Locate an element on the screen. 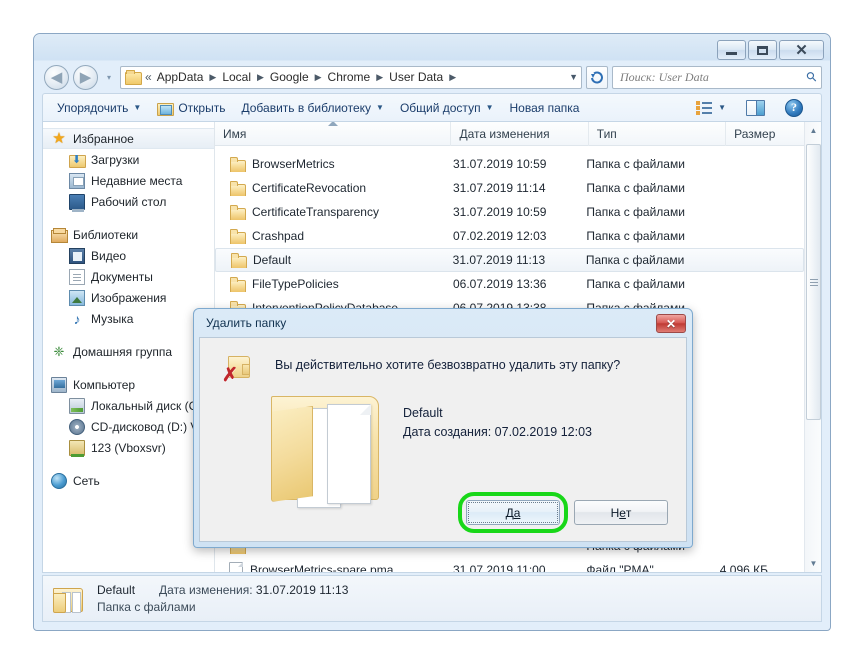 The image size is (864, 664). sidebar-item-network: Сеть is located at coordinates (129, 480).